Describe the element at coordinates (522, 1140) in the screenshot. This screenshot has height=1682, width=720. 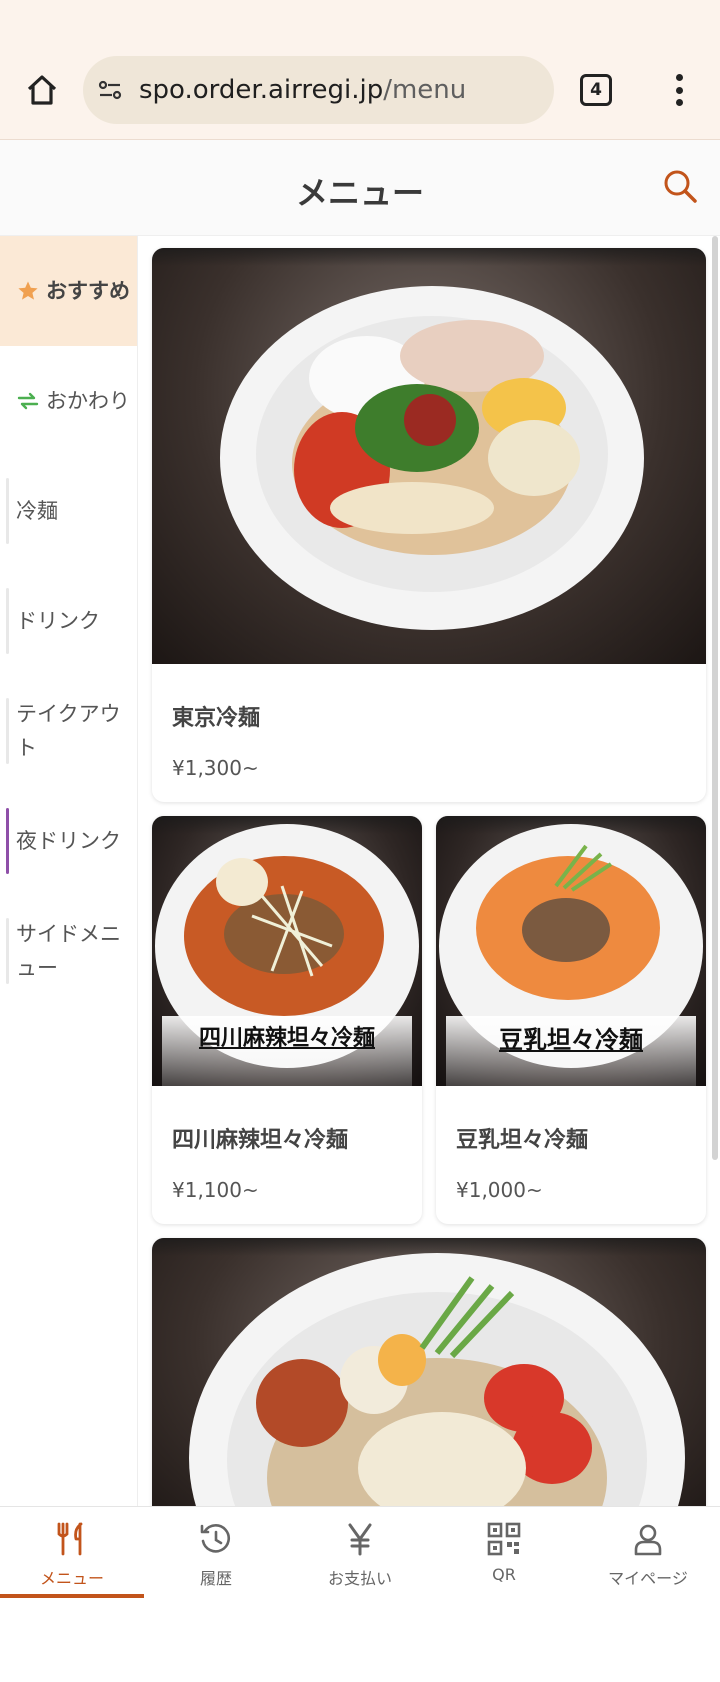
I see `menu-item-name: 豆乳坦々冷麺` at that location.